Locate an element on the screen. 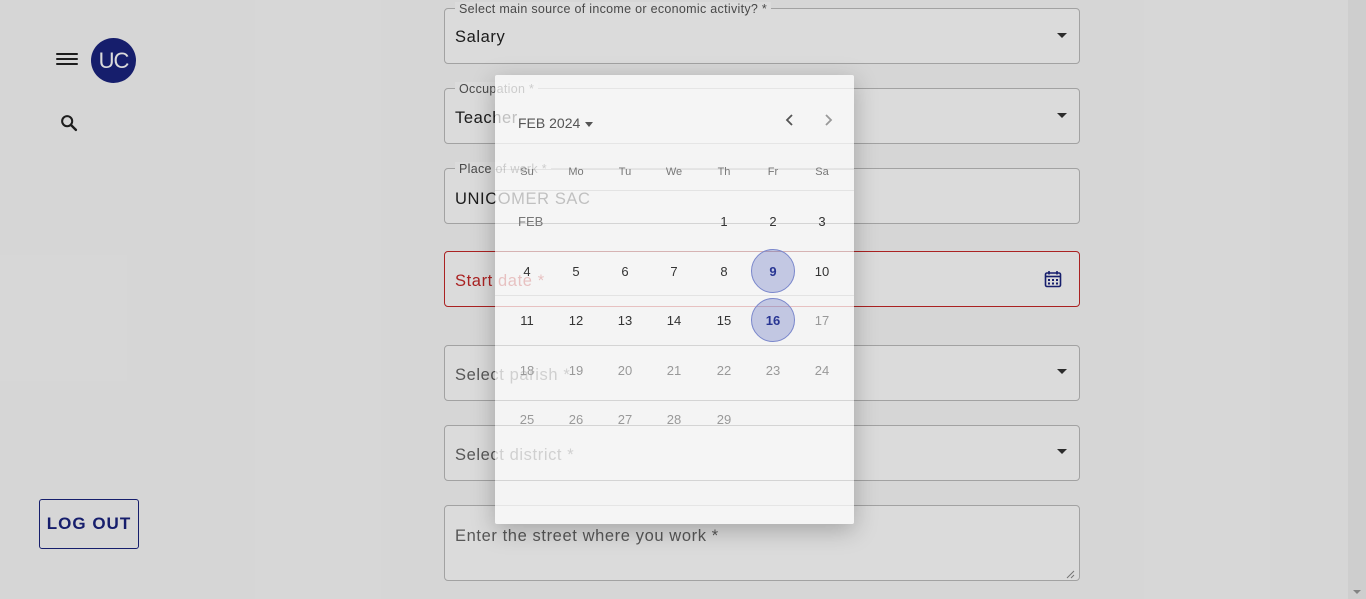 This screenshot has height=599, width=1366. calendar-day: 27 is located at coordinates (625, 419).